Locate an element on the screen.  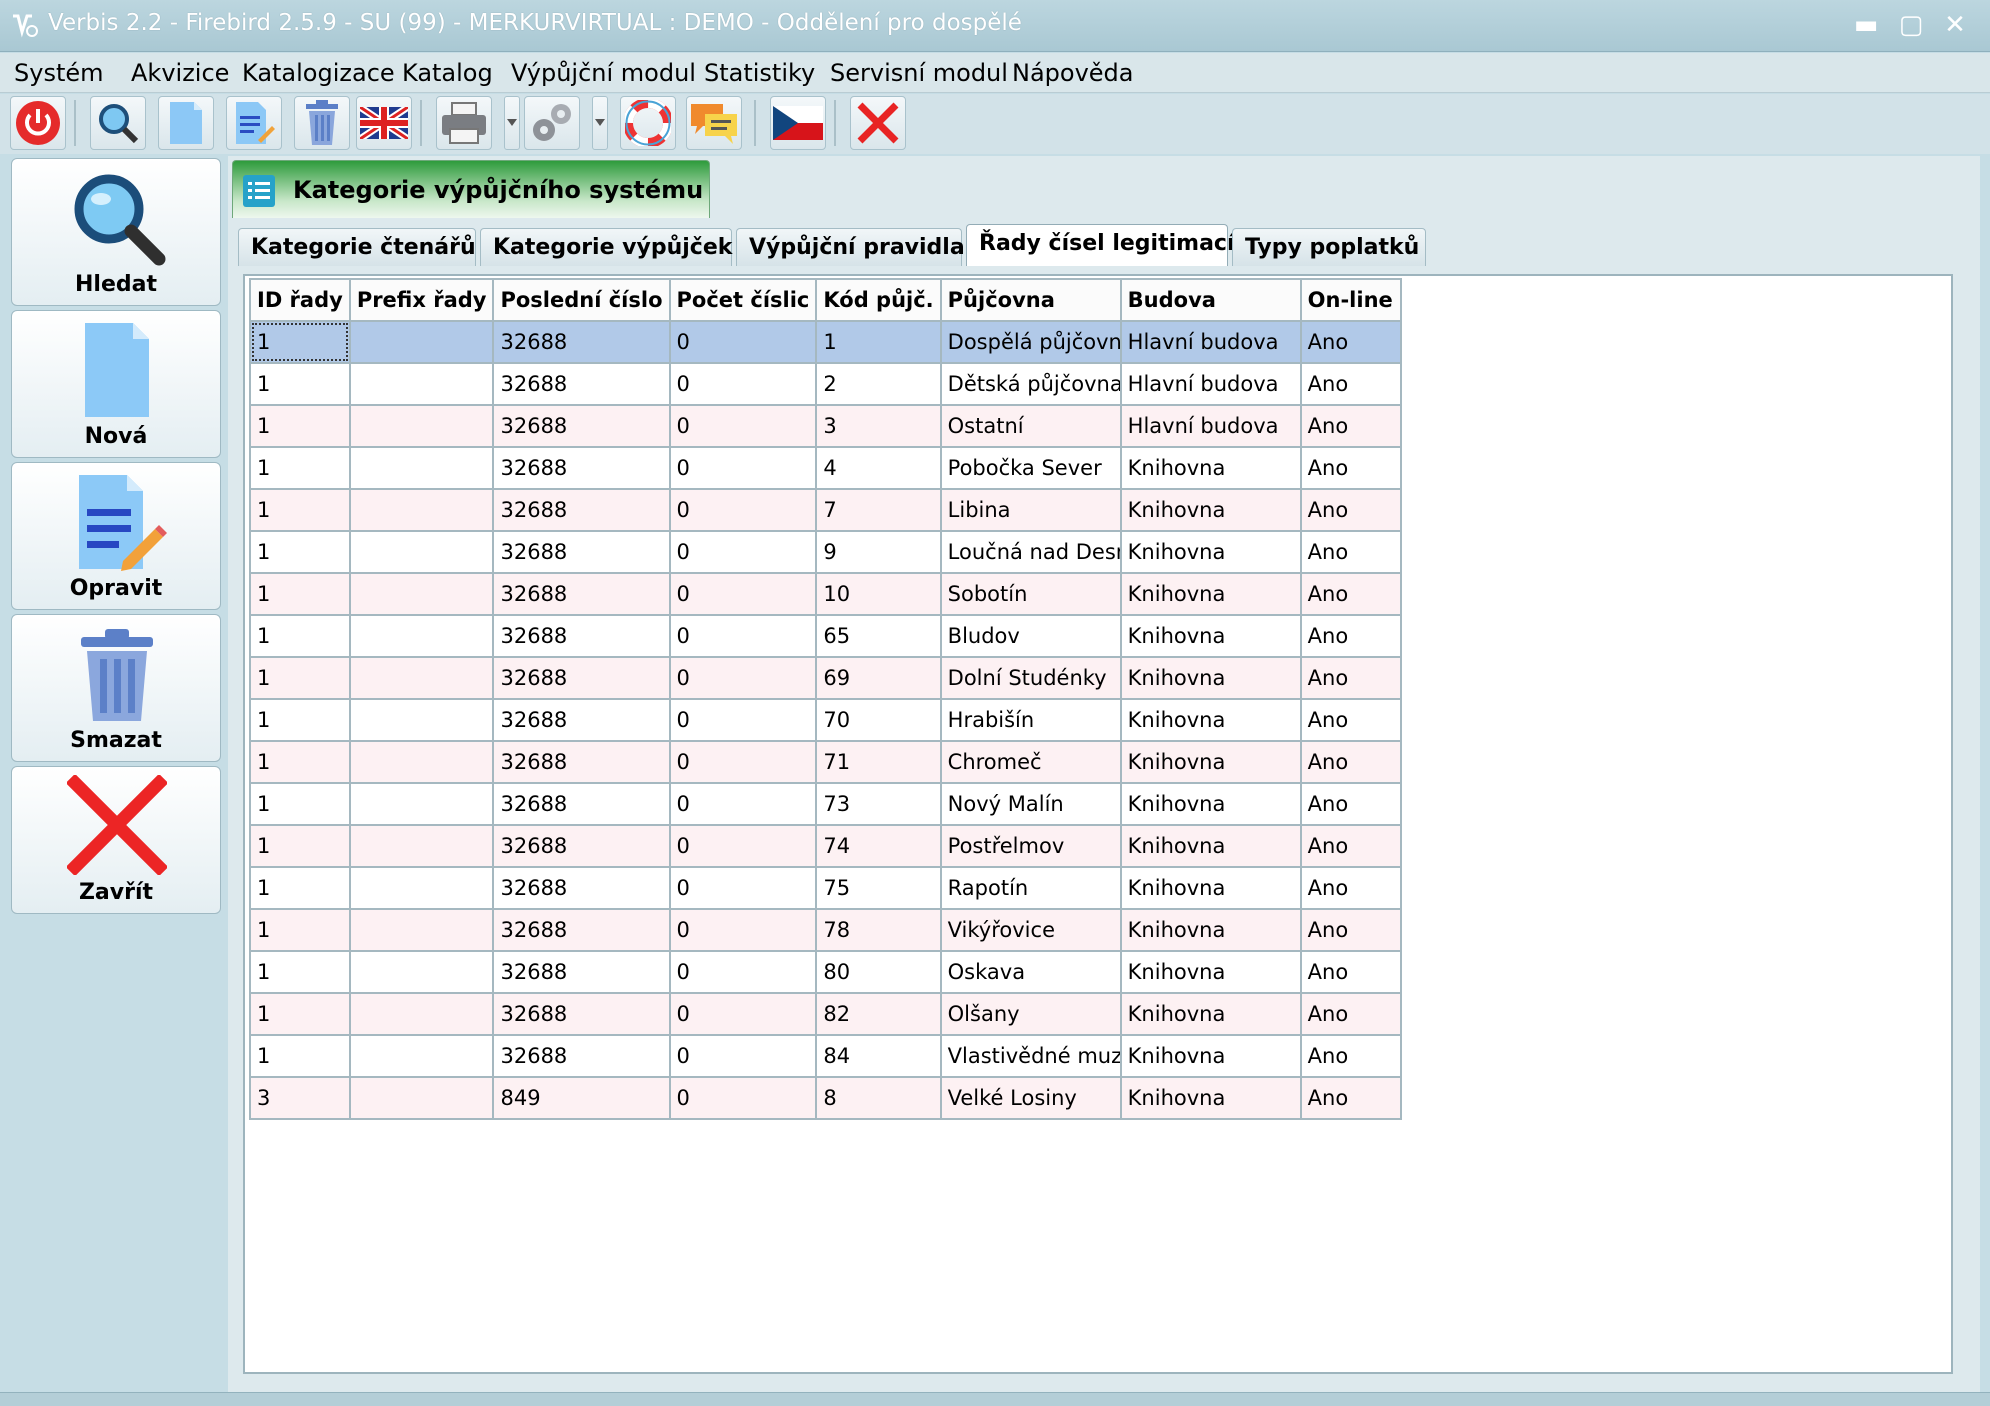
menu-system: Systém is located at coordinates (59, 73).